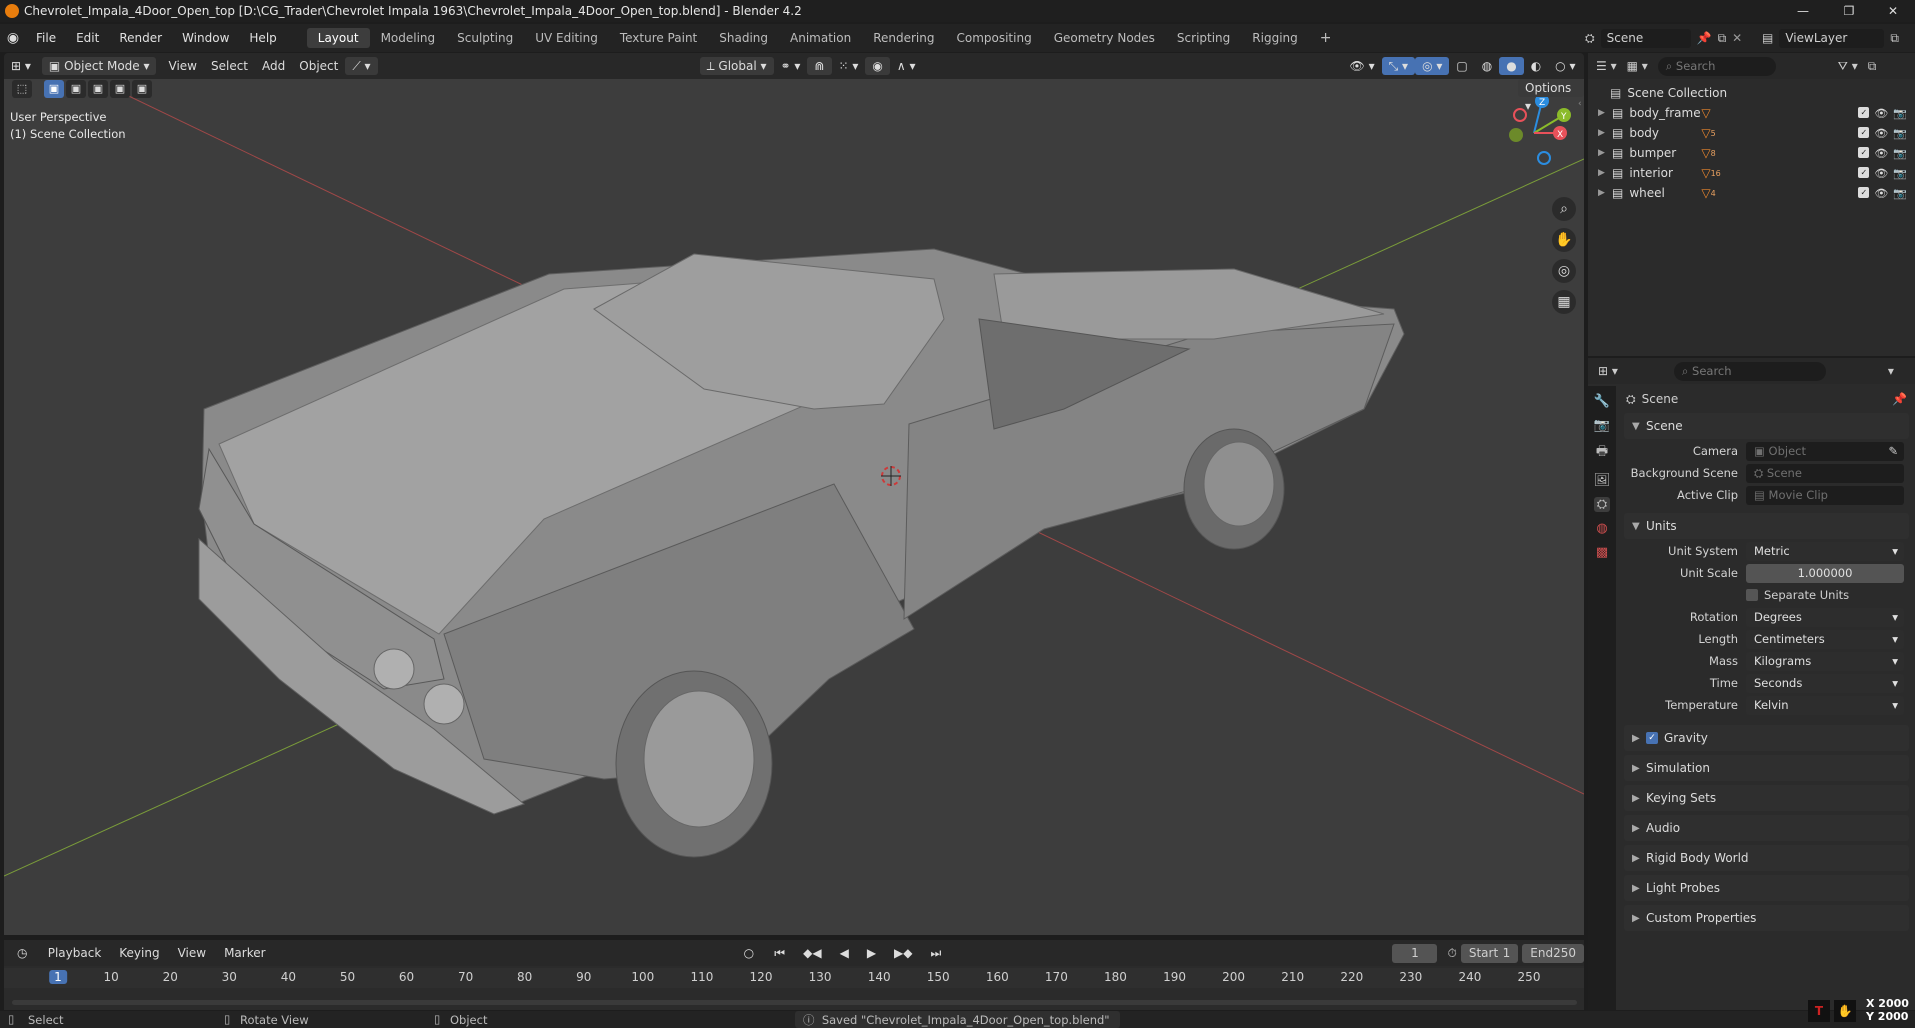  I want to click on timeline-scrollbar, so click(794, 1002).